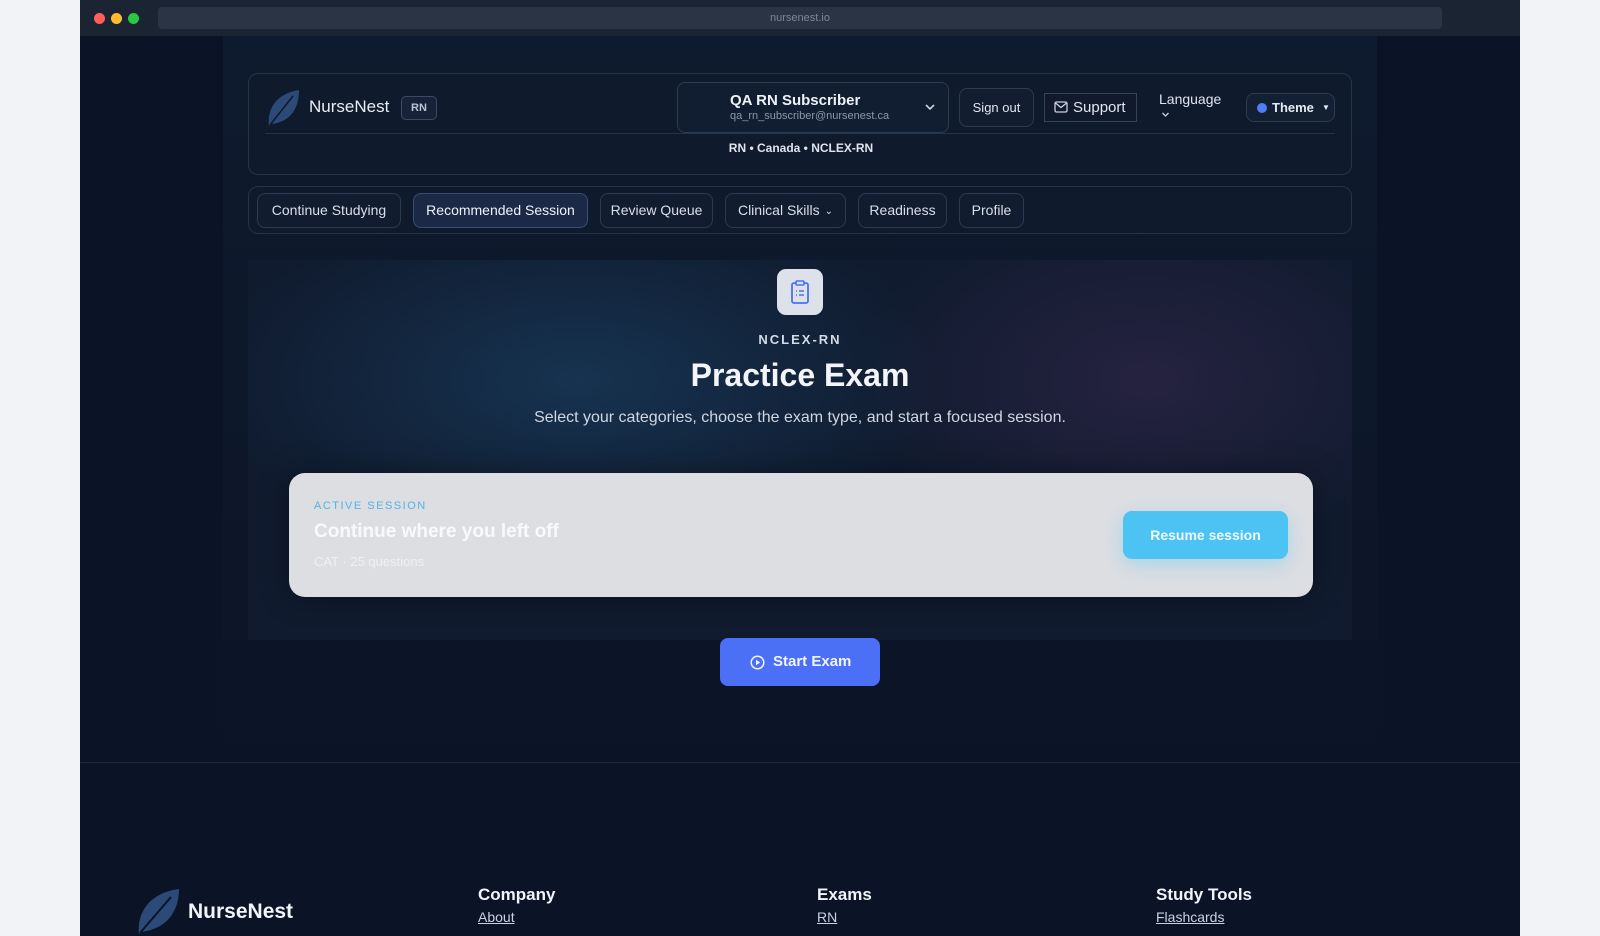 The width and height of the screenshot is (1600, 936). I want to click on header-divider, so click(800, 133).